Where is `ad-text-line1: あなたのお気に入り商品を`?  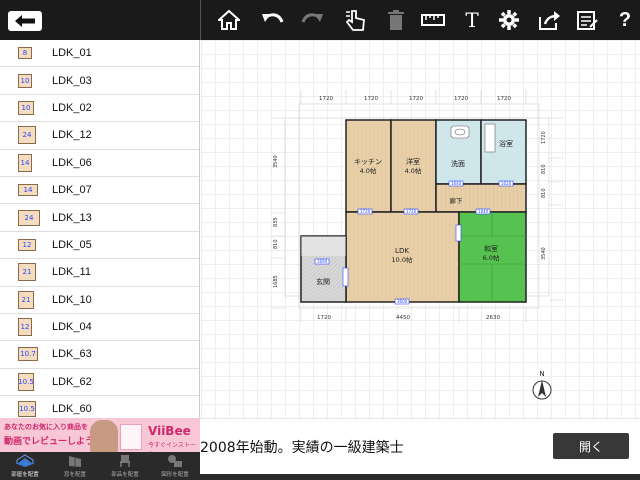 ad-text-line1: あなたのお気に入り商品を is located at coordinates (46, 427).